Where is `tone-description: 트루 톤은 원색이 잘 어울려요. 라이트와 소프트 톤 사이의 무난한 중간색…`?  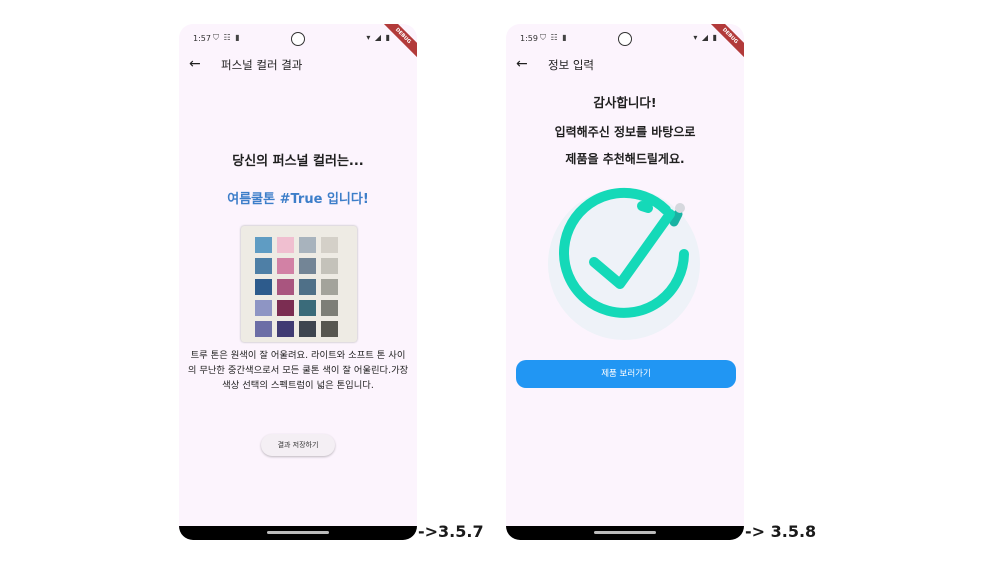 tone-description: 트루 톤은 원색이 잘 어울려요. 라이트와 소프트 톤 사이의 무난한 중간색… is located at coordinates (298, 370).